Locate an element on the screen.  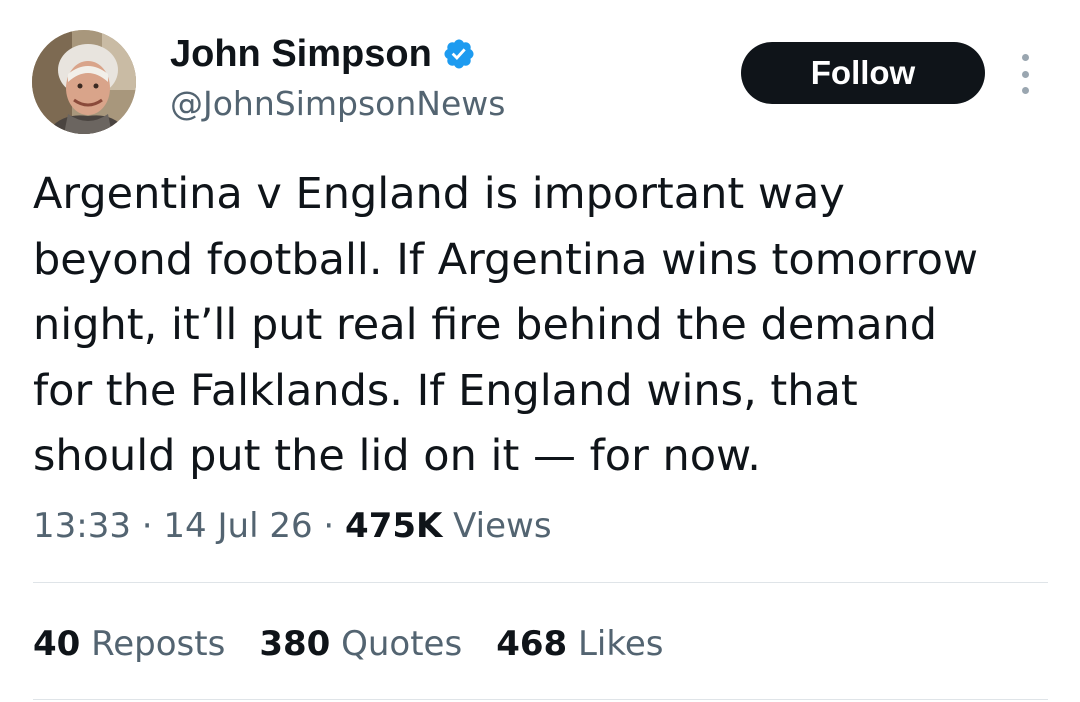
likes-count: 468 is located at coordinates (532, 644).